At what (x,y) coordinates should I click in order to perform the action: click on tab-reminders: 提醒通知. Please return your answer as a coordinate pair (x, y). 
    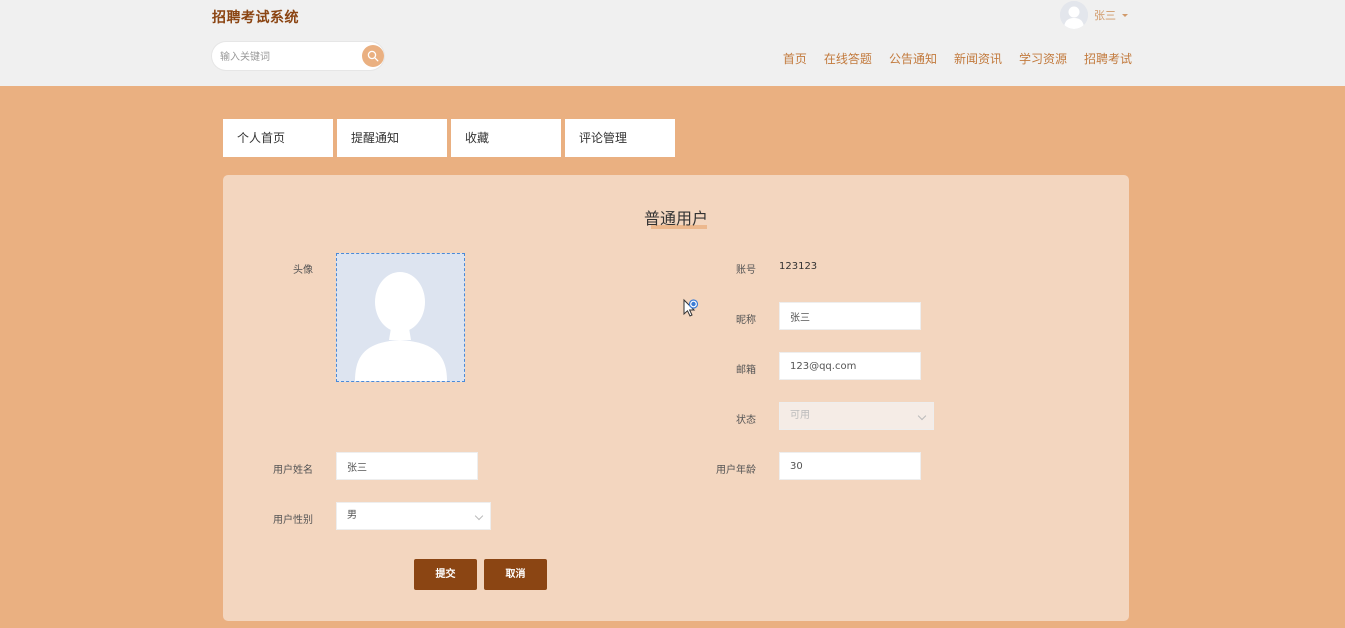
    Looking at the image, I should click on (392, 138).